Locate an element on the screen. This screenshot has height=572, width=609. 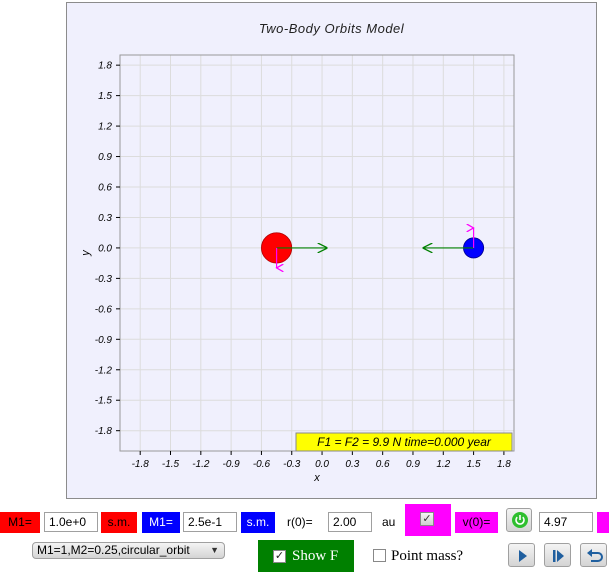
m2-label: M1= is located at coordinates (161, 522).